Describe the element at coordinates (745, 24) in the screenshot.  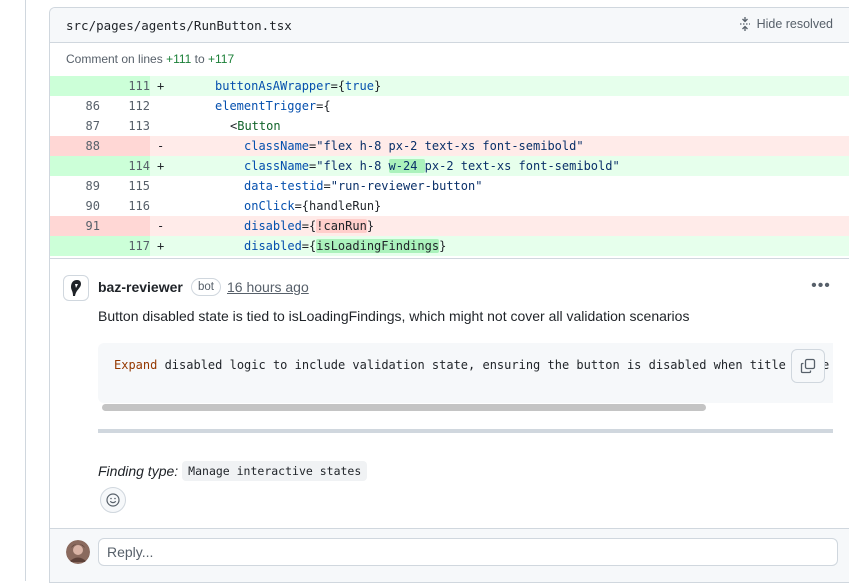
I see `fold-icon` at that location.